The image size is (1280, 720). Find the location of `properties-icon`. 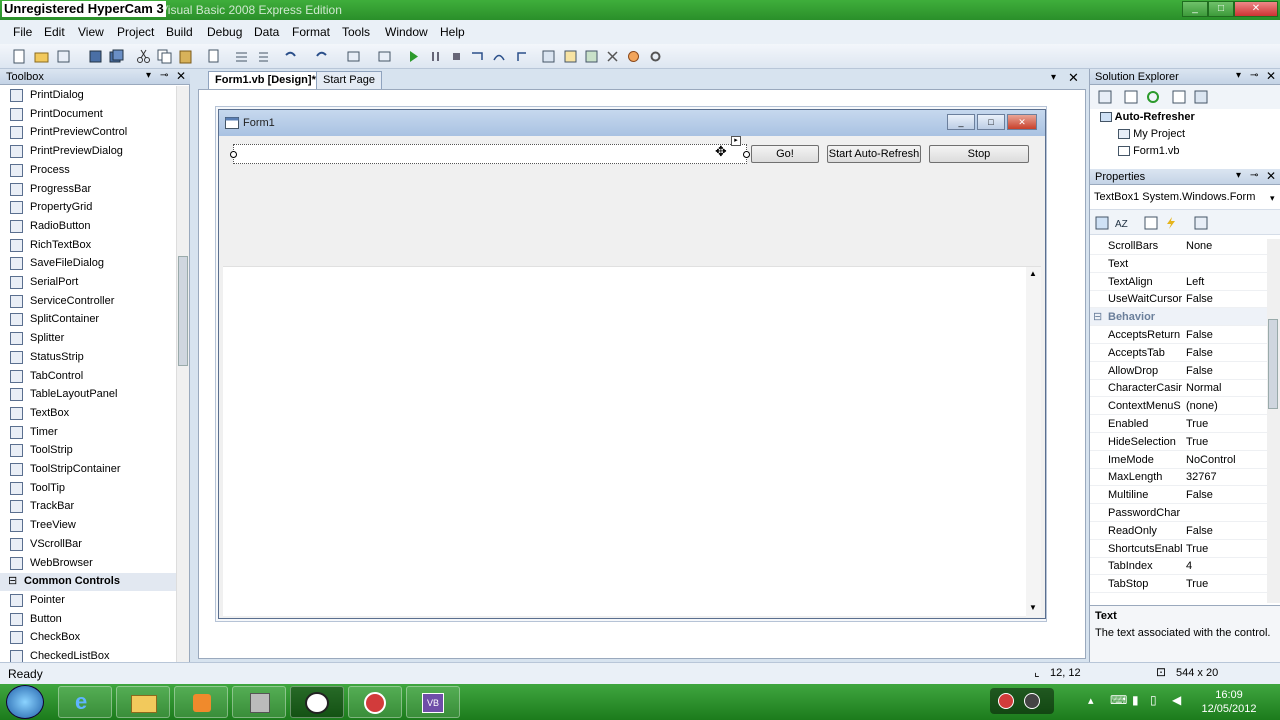

properties-icon is located at coordinates (1105, 97).